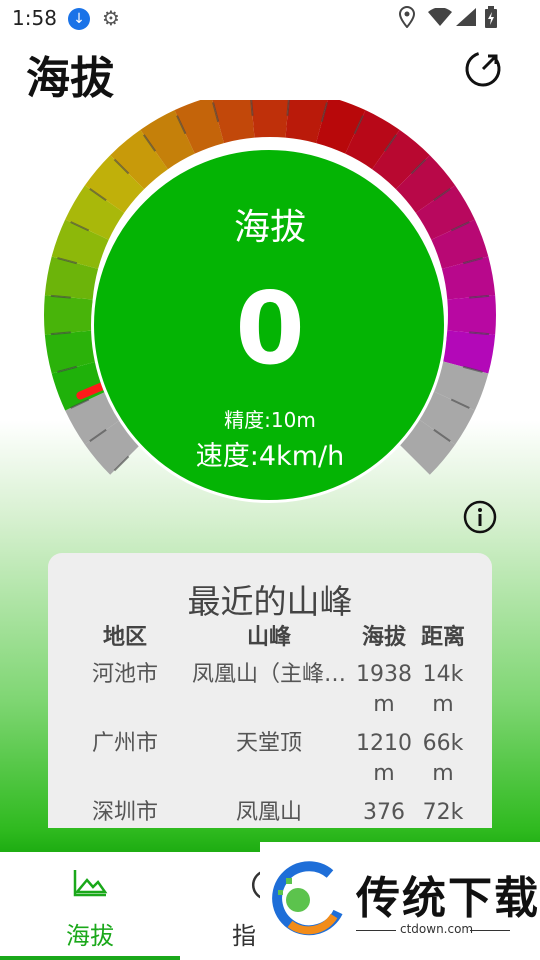 This screenshot has width=540, height=960. I want to click on row-altitude: 376, so click(384, 812).